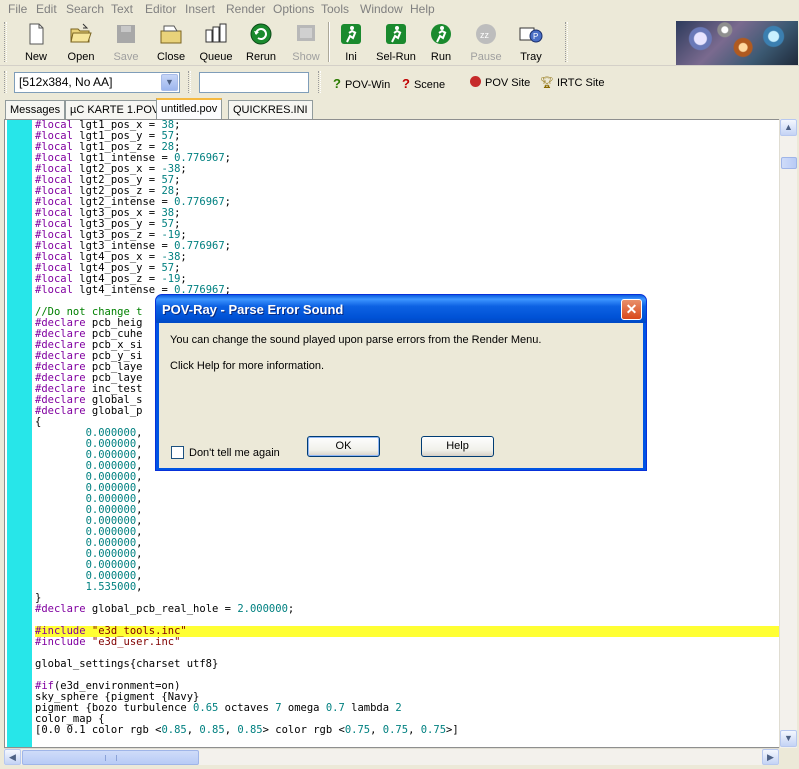 Image resolution: width=799 pixels, height=769 pixels. I want to click on tab-label: QUICKRES.INI, so click(270, 110).